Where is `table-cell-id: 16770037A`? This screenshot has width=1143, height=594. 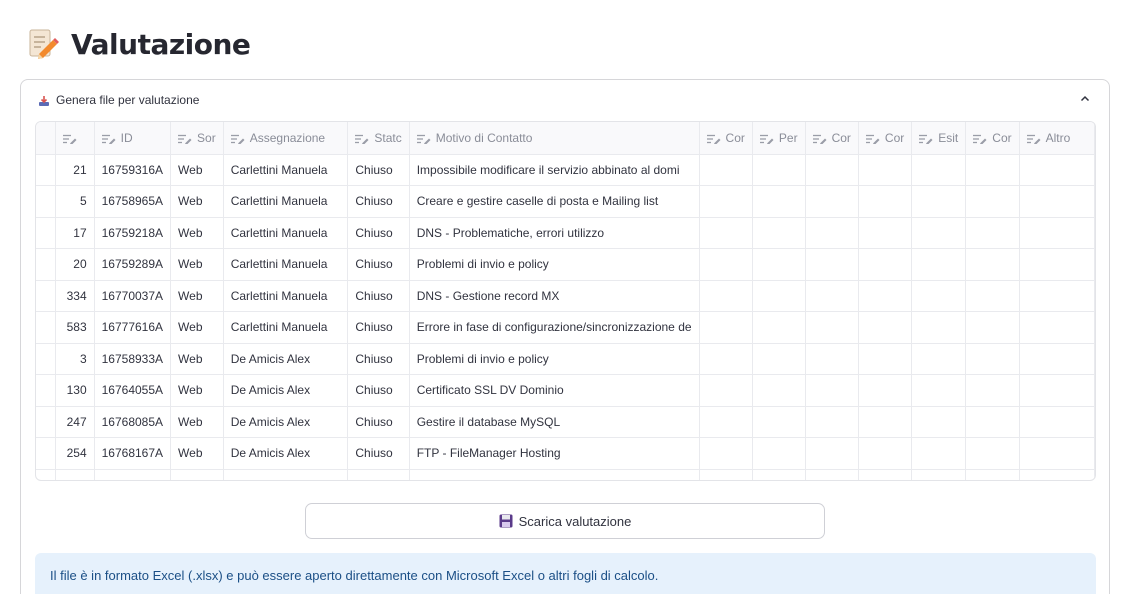 table-cell-id: 16770037A is located at coordinates (133, 296).